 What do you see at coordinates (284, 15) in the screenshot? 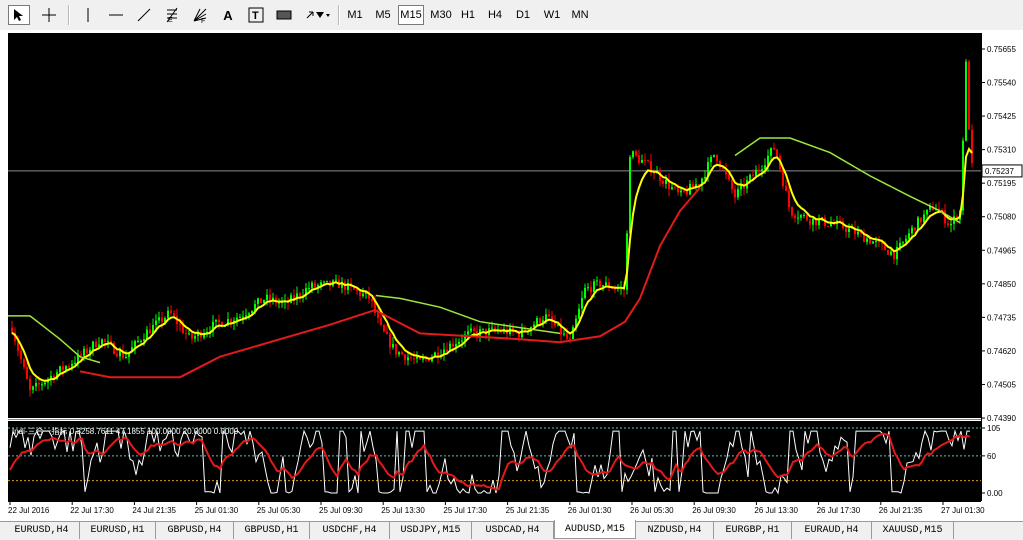
I see `rectangle-icon` at bounding box center [284, 15].